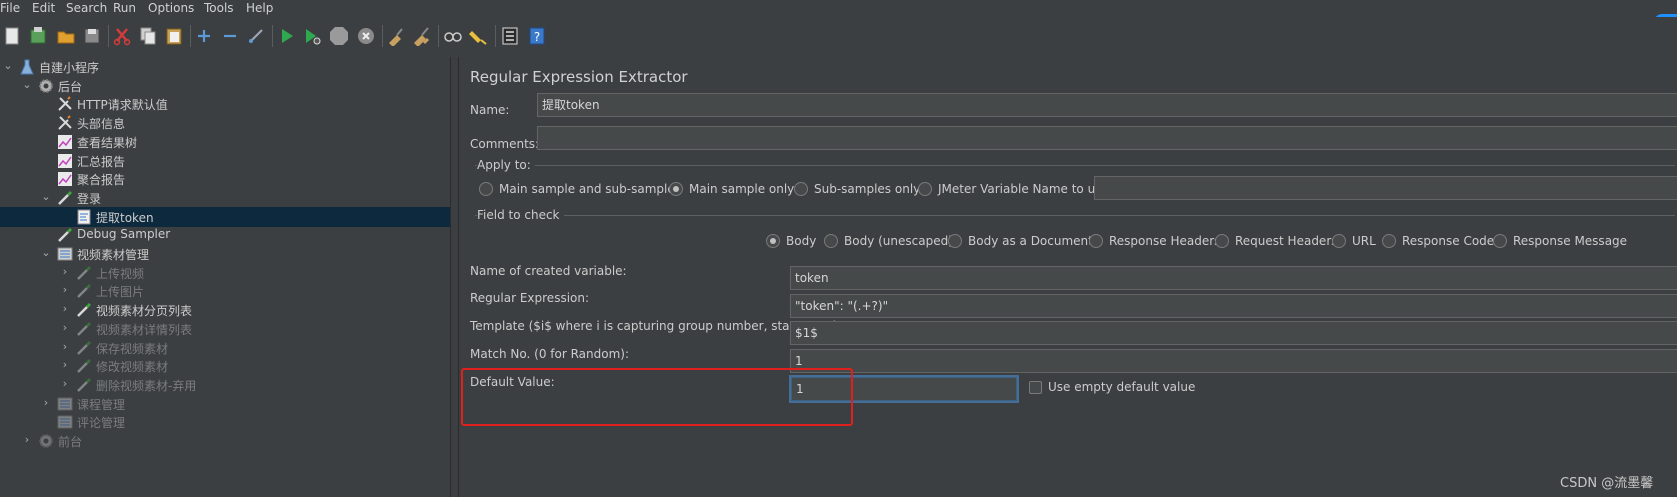  Describe the element at coordinates (1233, 361) in the screenshot. I see `match-number-input: 1` at that location.